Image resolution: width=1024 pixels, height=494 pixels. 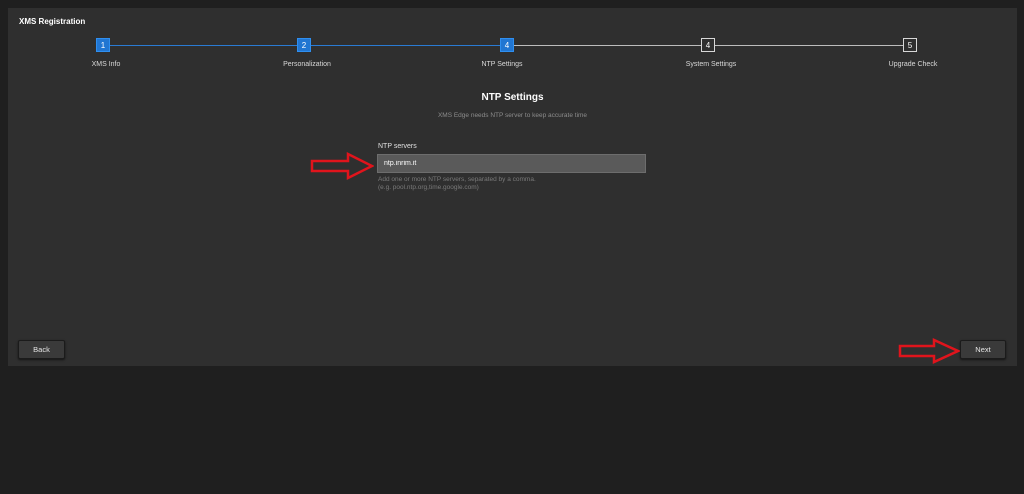 I want to click on step-1-box: 1, so click(x=103, y=45).